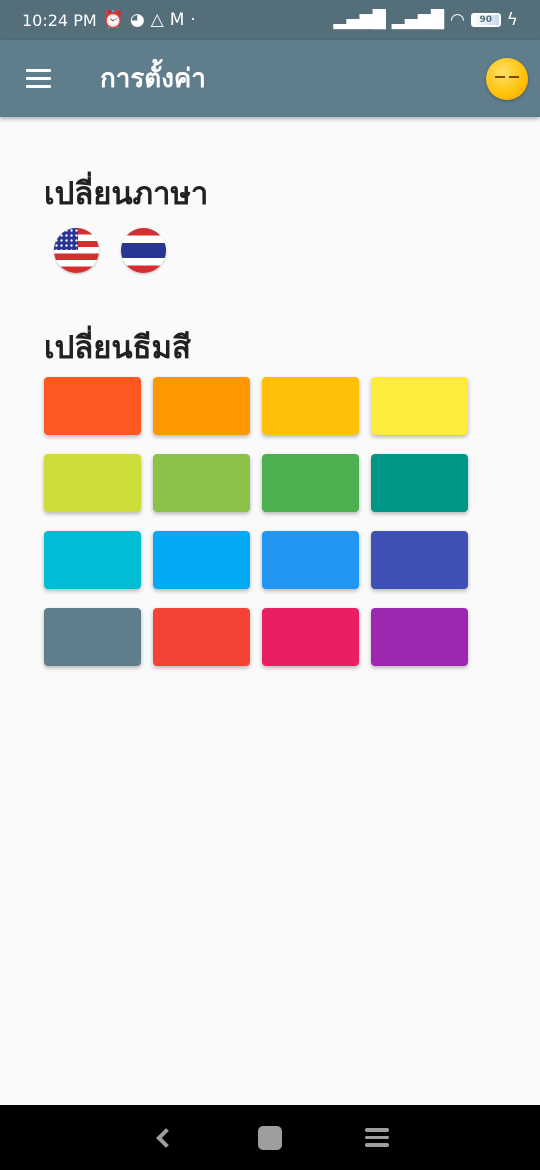 This screenshot has width=540, height=1170. I want to click on status-bar: 10:24 PM ⏰ ◕ △ M · ▂▄▆█ ▂▄▆█ ◠ 90 ϟ, so click(270, 20).